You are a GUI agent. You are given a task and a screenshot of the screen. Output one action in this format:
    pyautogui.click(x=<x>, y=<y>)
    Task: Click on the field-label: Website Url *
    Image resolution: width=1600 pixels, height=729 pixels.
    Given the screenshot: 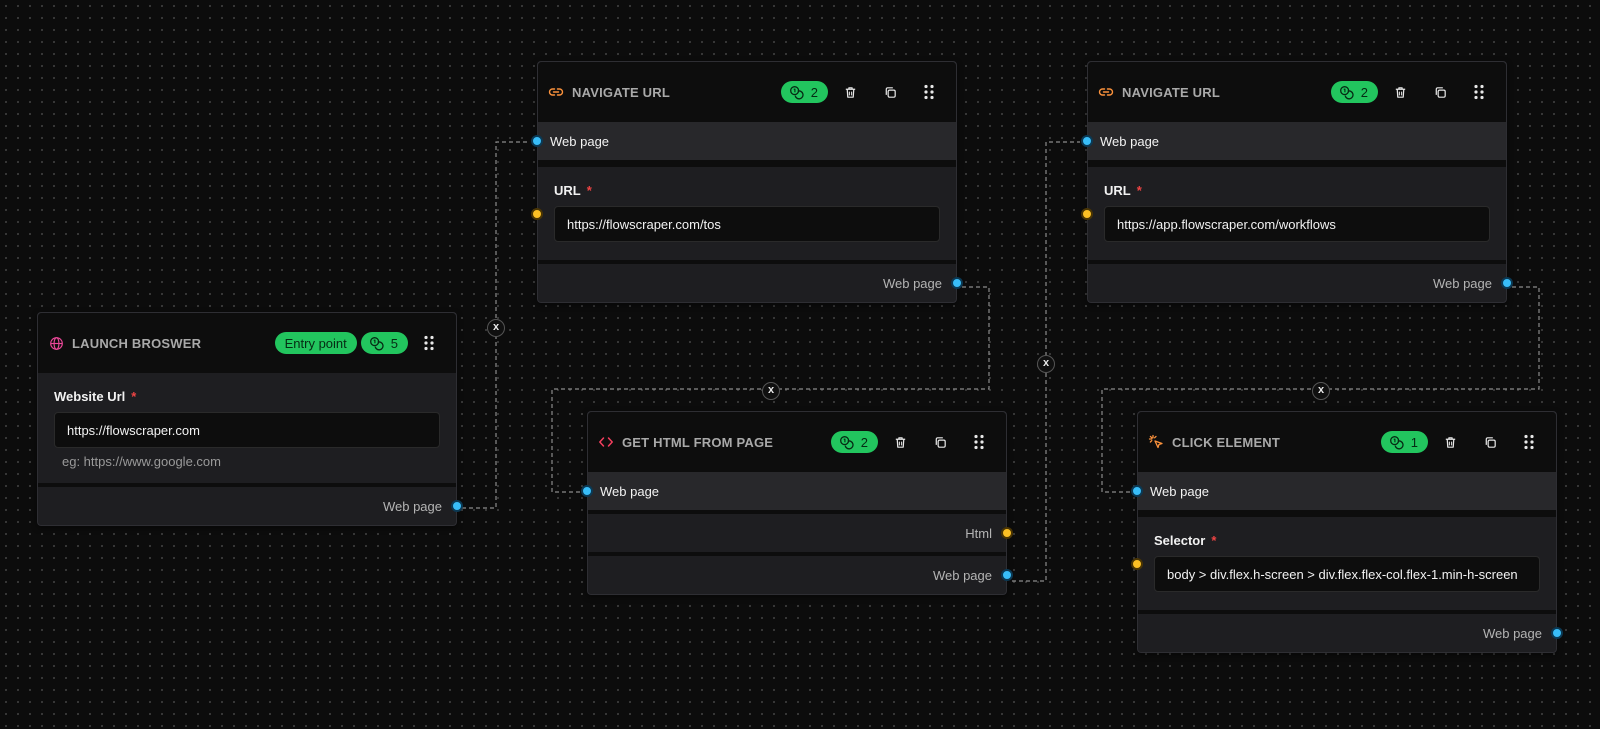 What is the action you would take?
    pyautogui.click(x=95, y=396)
    